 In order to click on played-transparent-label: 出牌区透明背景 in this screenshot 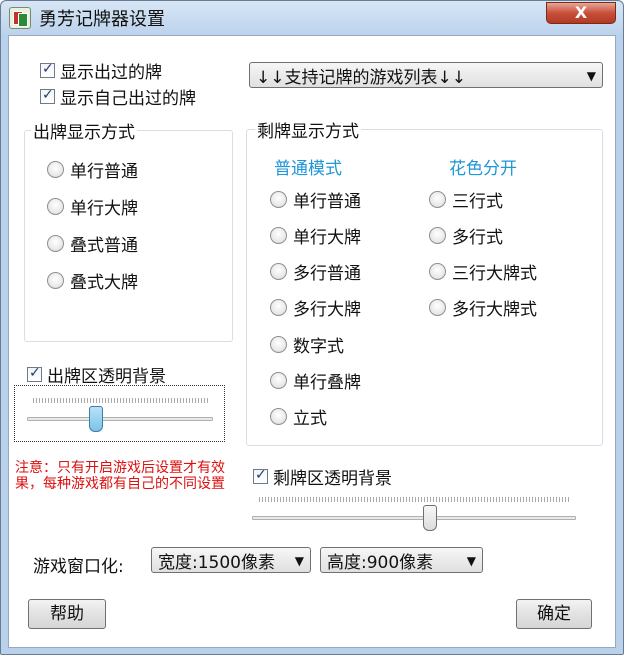, I will do `click(106, 377)`.